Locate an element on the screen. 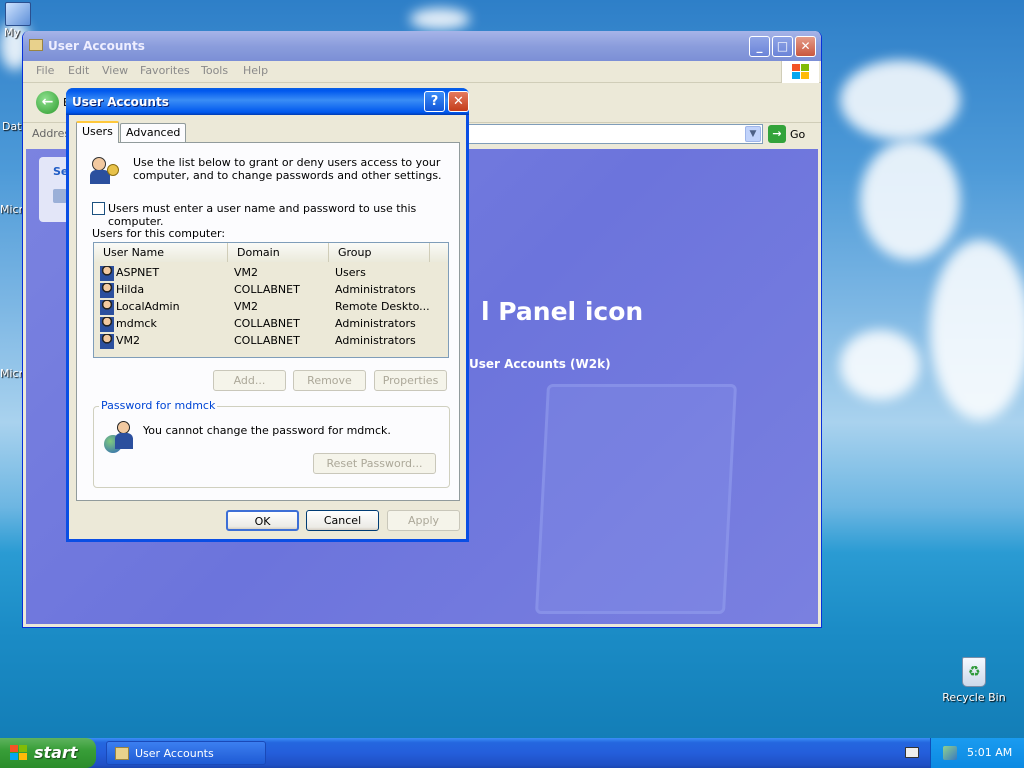 Image resolution: width=1024 pixels, height=768 pixels. back-arrow-icon: ← is located at coordinates (47, 102).